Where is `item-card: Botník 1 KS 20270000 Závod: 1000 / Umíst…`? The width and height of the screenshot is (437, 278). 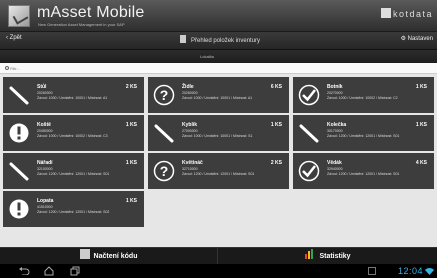
item-card: Botník 1 KS 20270000 Závod: 1000 / Umíst… is located at coordinates (363, 95).